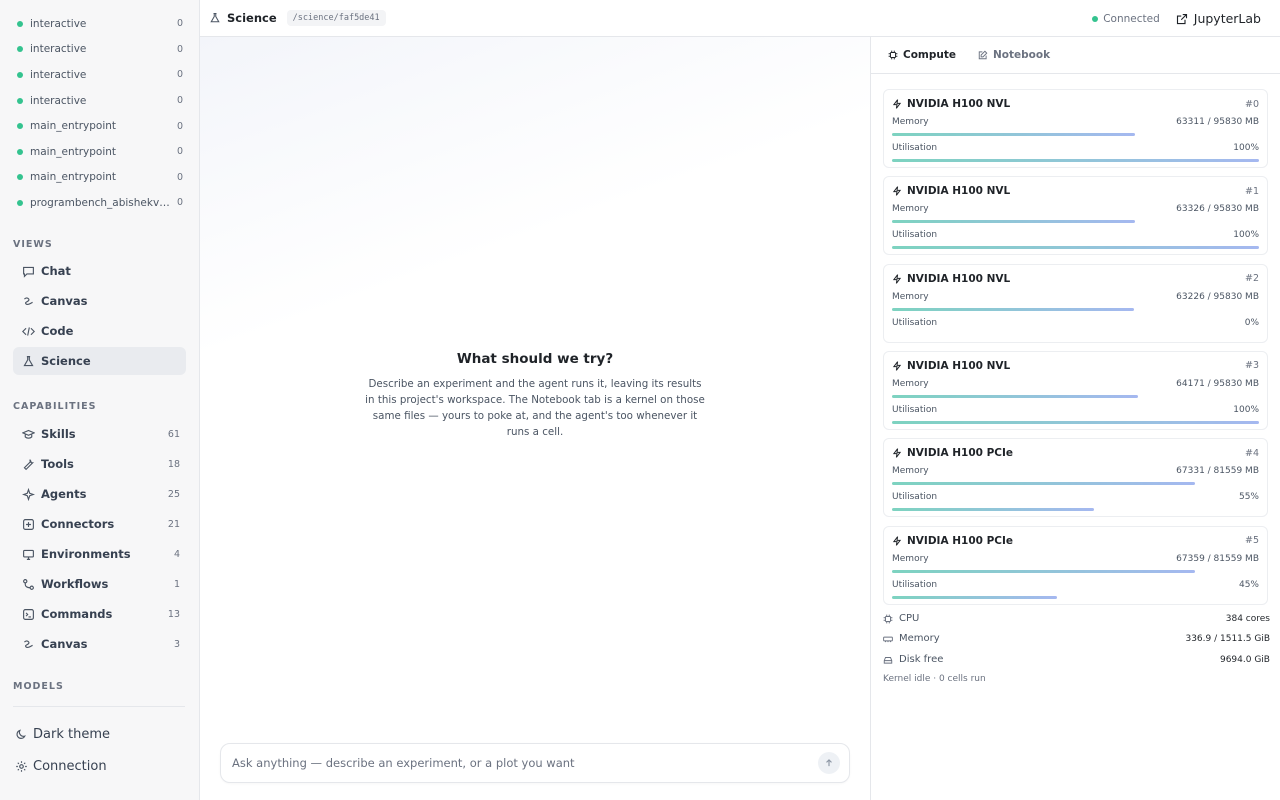 The height and width of the screenshot is (800, 1280). I want to click on dark-theme-label: Dark theme, so click(71, 734).